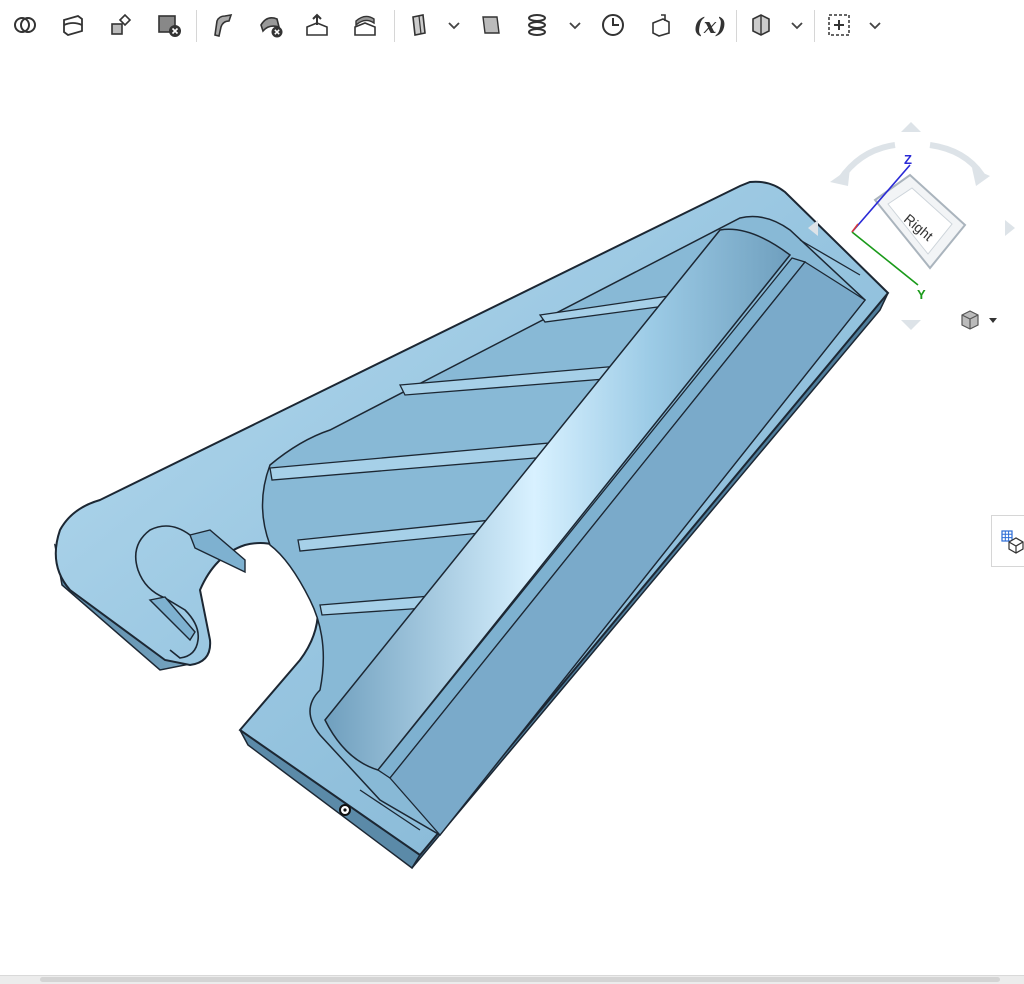  What do you see at coordinates (839, 25) in the screenshot?
I see `add-custom-feature-icon` at bounding box center [839, 25].